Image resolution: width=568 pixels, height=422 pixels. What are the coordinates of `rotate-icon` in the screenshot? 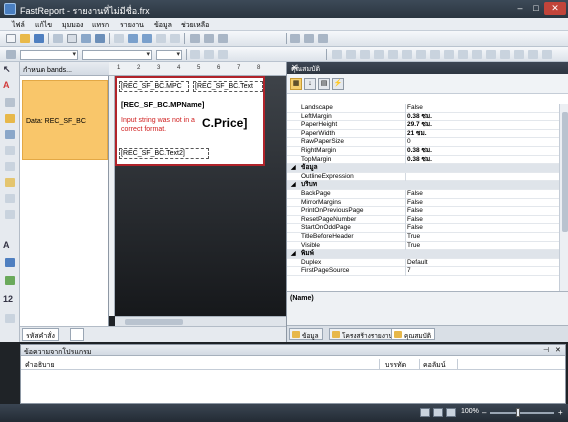 It's located at (533, 54).